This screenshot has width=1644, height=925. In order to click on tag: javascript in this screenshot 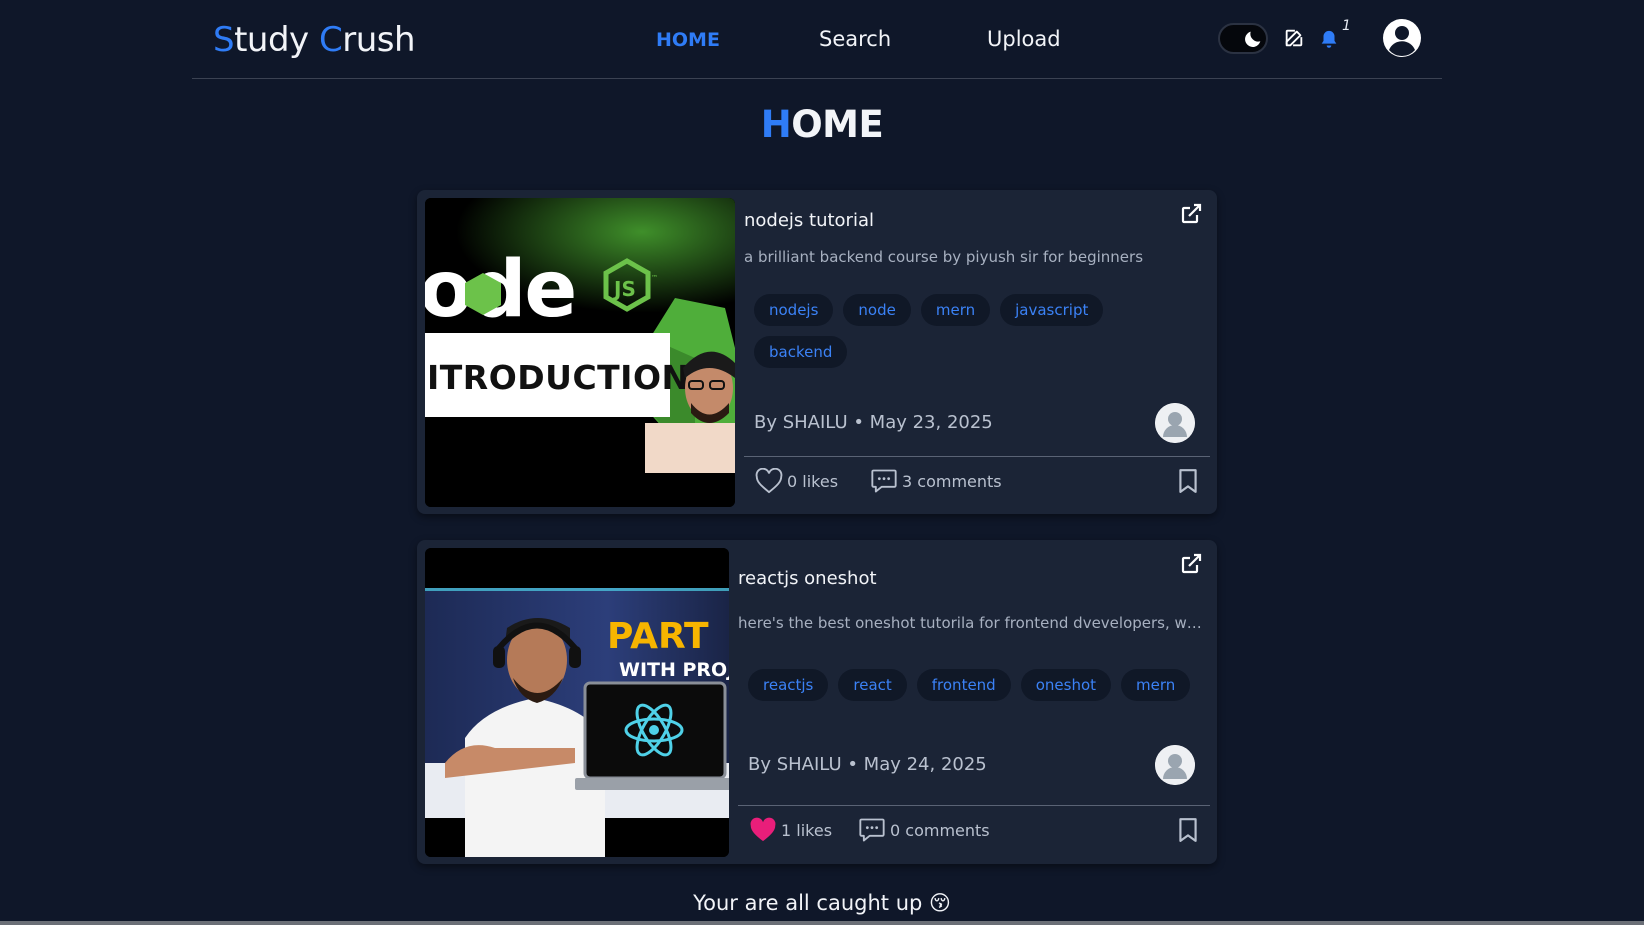, I will do `click(1052, 310)`.